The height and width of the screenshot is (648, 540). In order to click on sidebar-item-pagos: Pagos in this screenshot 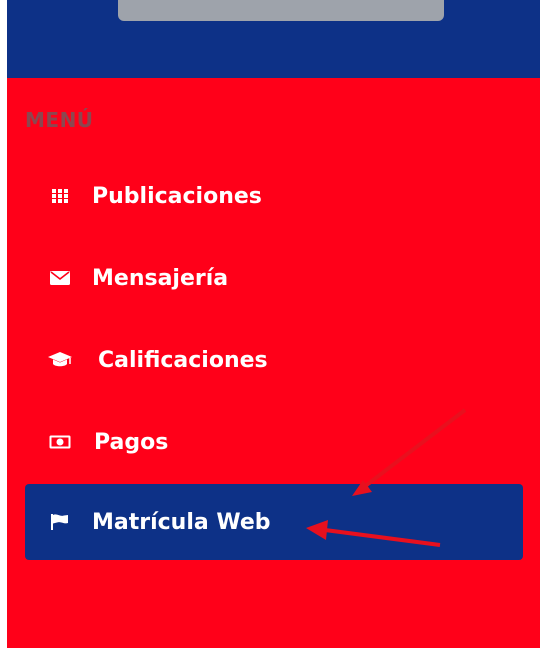, I will do `click(274, 442)`.